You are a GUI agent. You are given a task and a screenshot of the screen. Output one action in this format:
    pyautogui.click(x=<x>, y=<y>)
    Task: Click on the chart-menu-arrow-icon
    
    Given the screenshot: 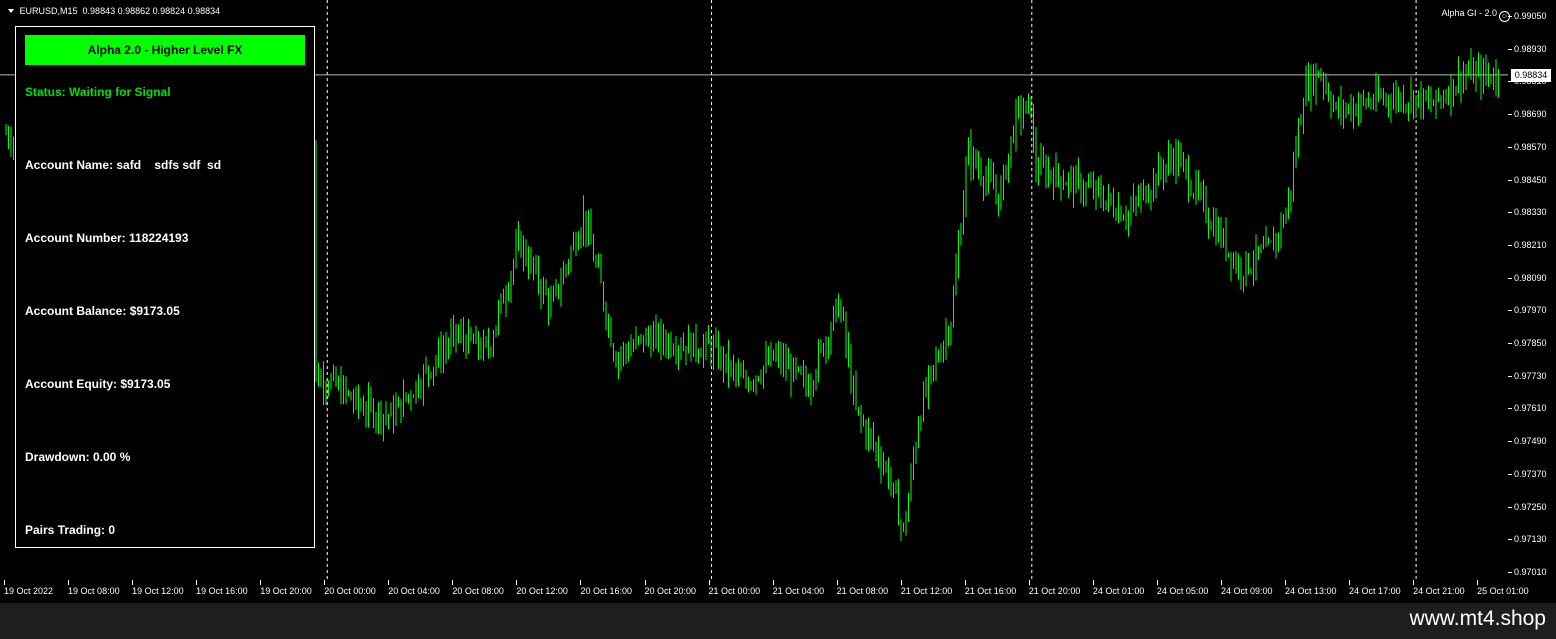 What is the action you would take?
    pyautogui.click(x=11, y=11)
    